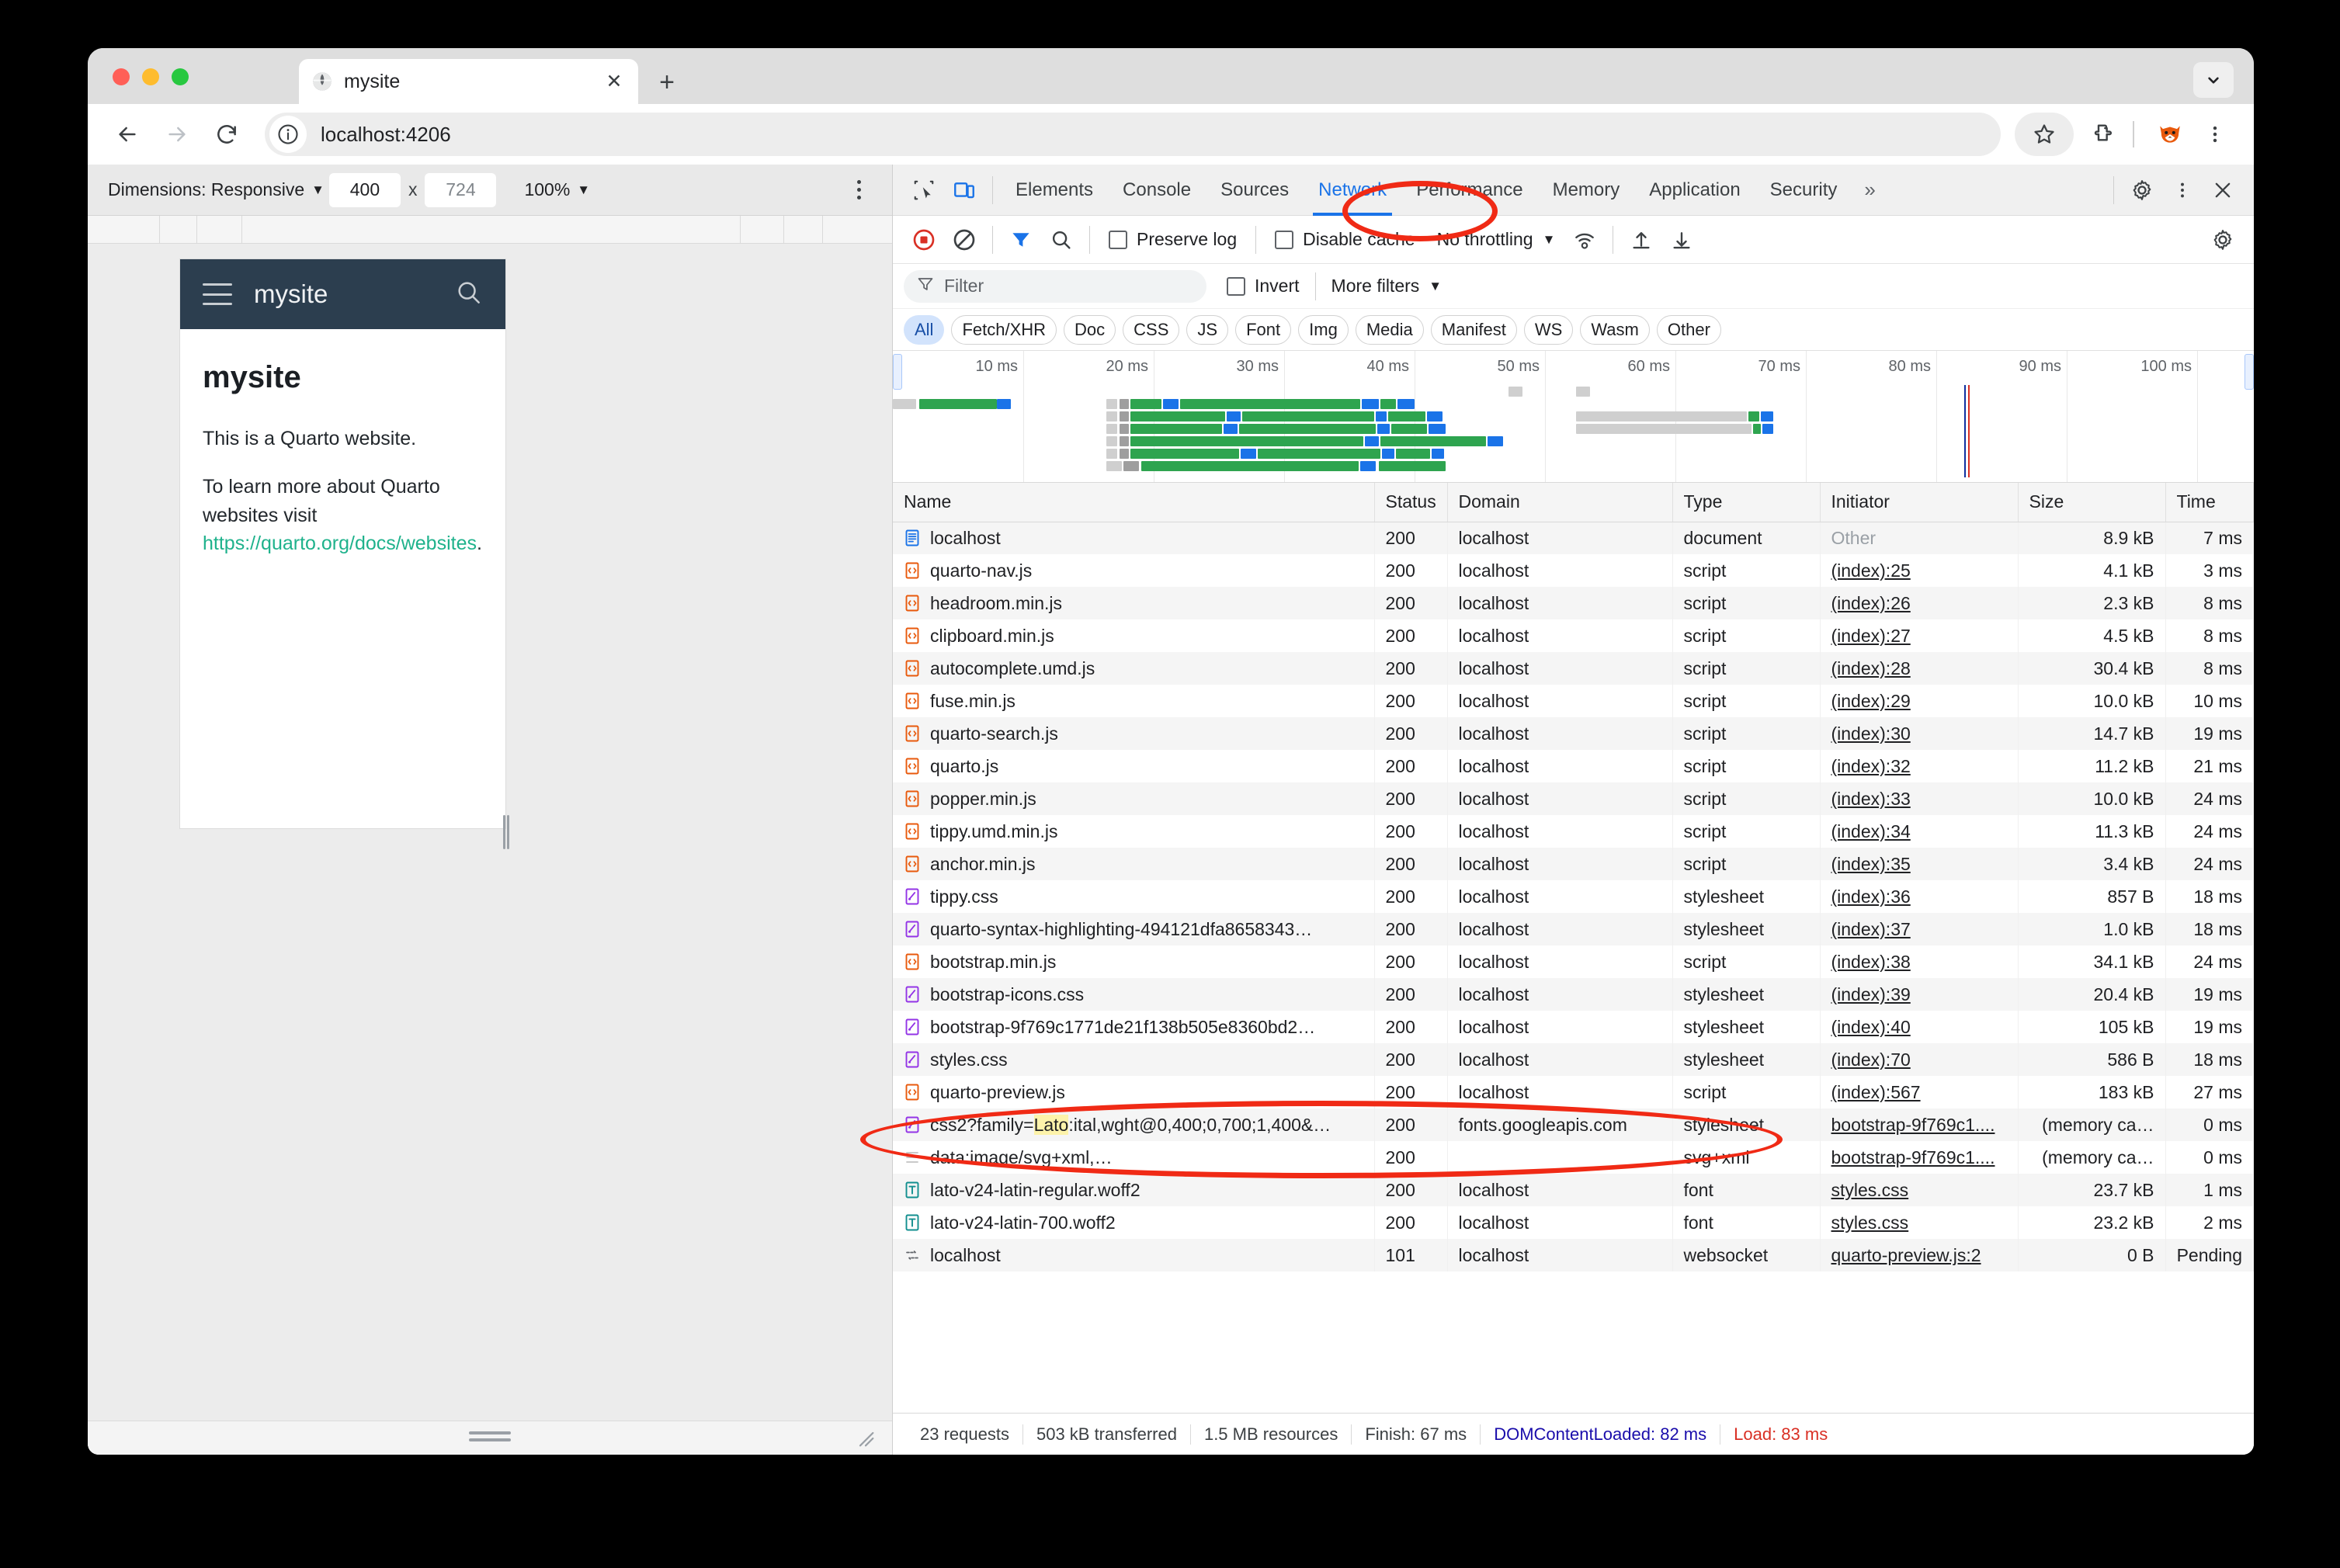 This screenshot has width=2340, height=1568. I want to click on initiator-link: (index):34, so click(1871, 831).